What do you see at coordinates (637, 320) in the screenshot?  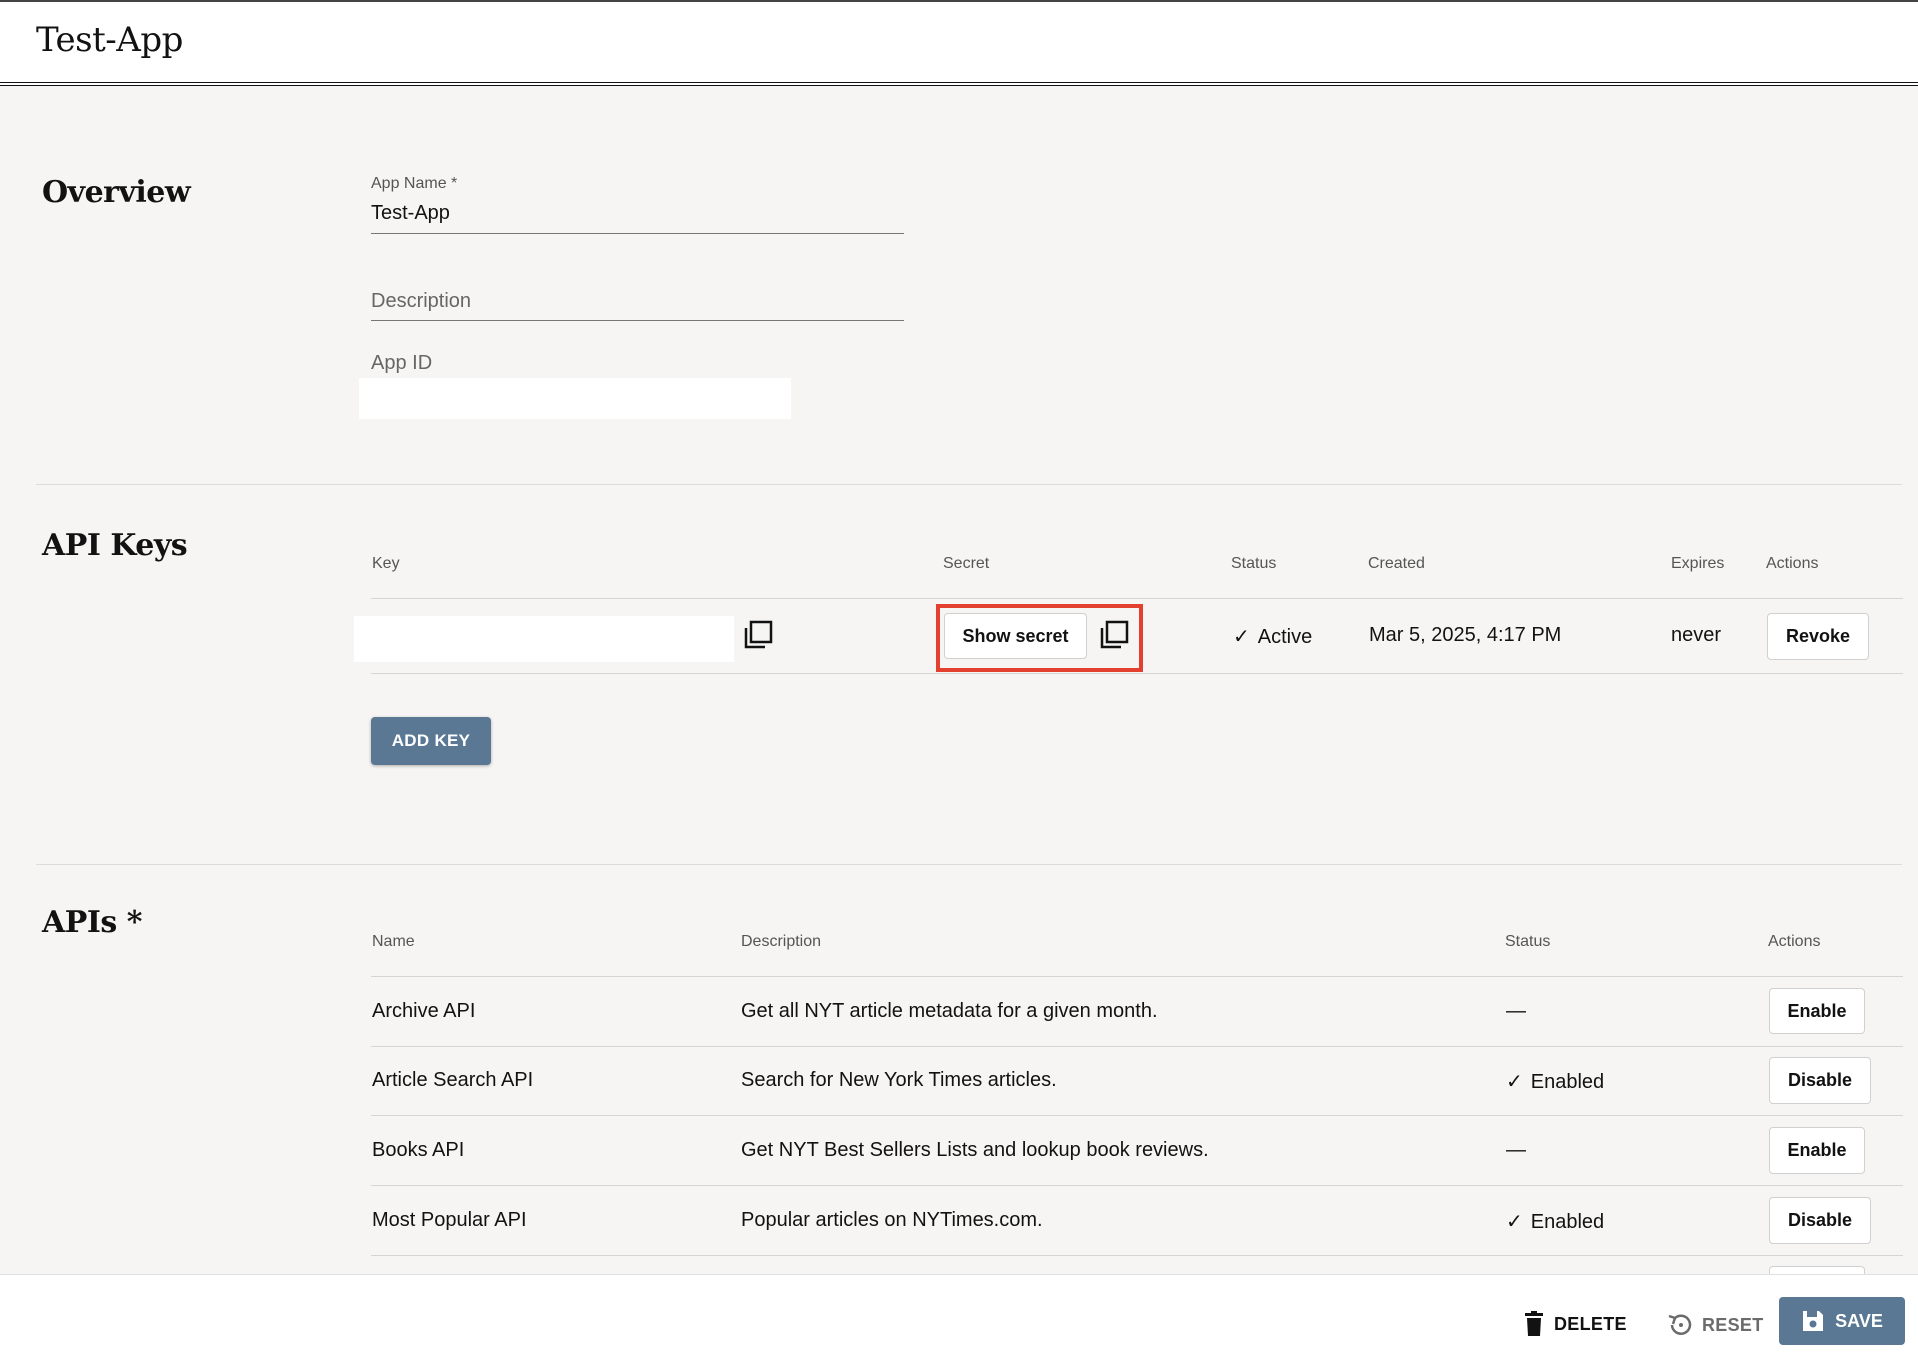 I see `description-underline` at bounding box center [637, 320].